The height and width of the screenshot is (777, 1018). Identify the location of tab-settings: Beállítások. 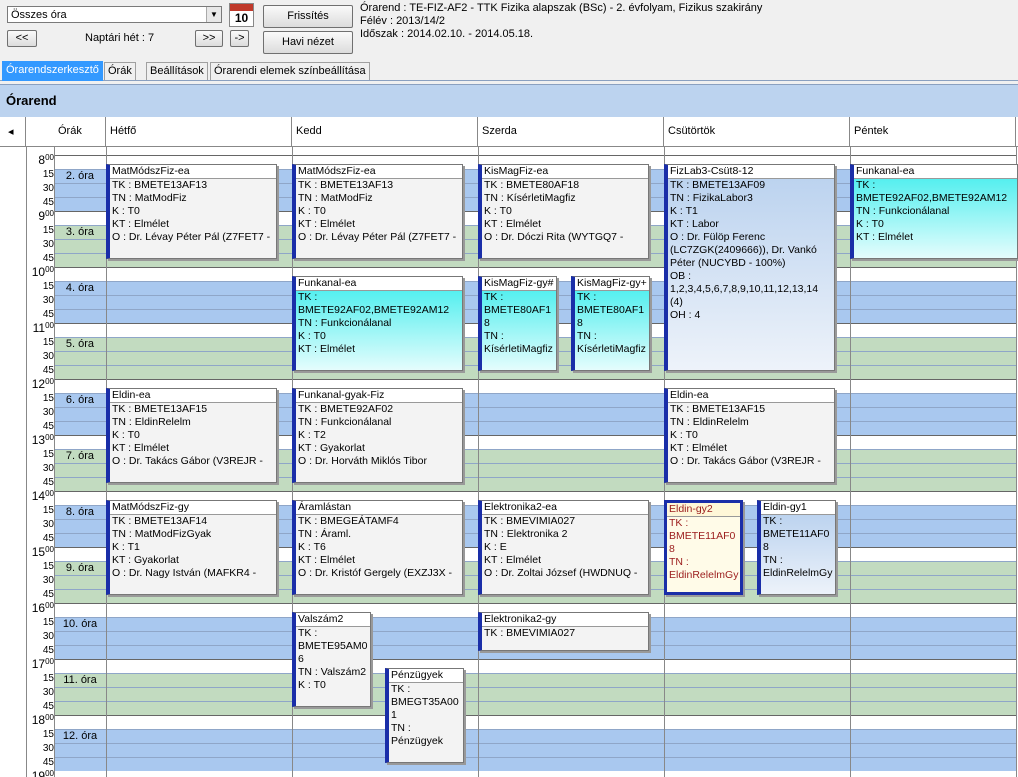
(177, 71).